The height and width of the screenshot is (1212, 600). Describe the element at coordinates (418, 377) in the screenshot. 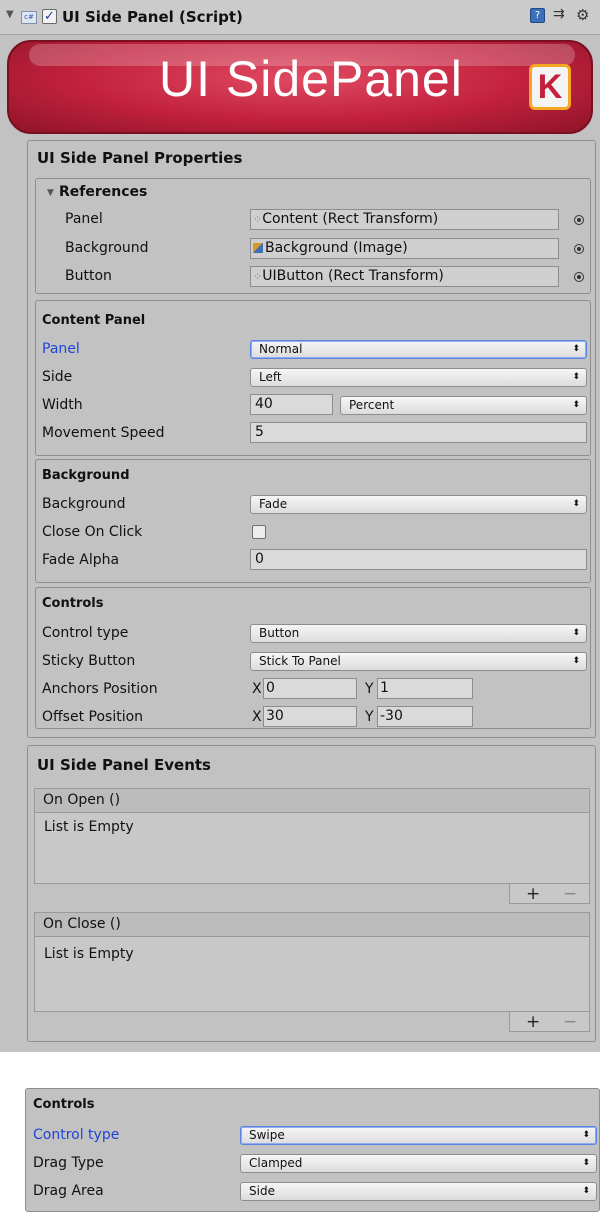

I see `side-dropdown: Left ⬍` at that location.